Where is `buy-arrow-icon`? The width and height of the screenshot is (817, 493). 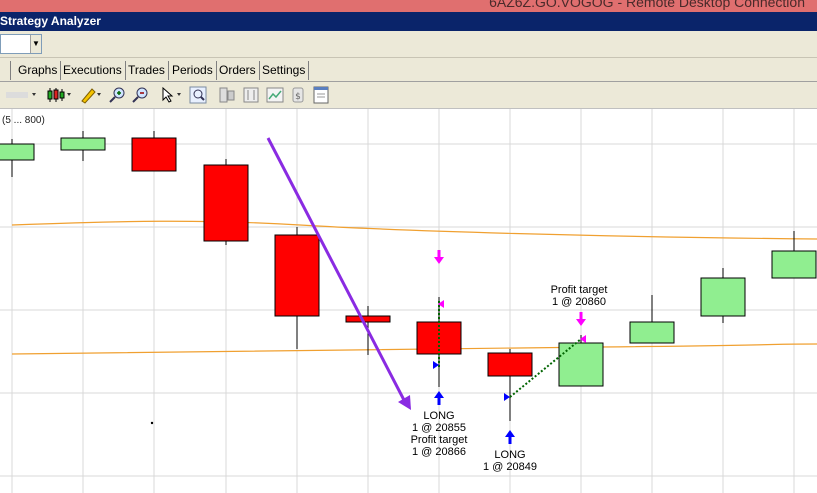 buy-arrow-icon is located at coordinates (510, 437).